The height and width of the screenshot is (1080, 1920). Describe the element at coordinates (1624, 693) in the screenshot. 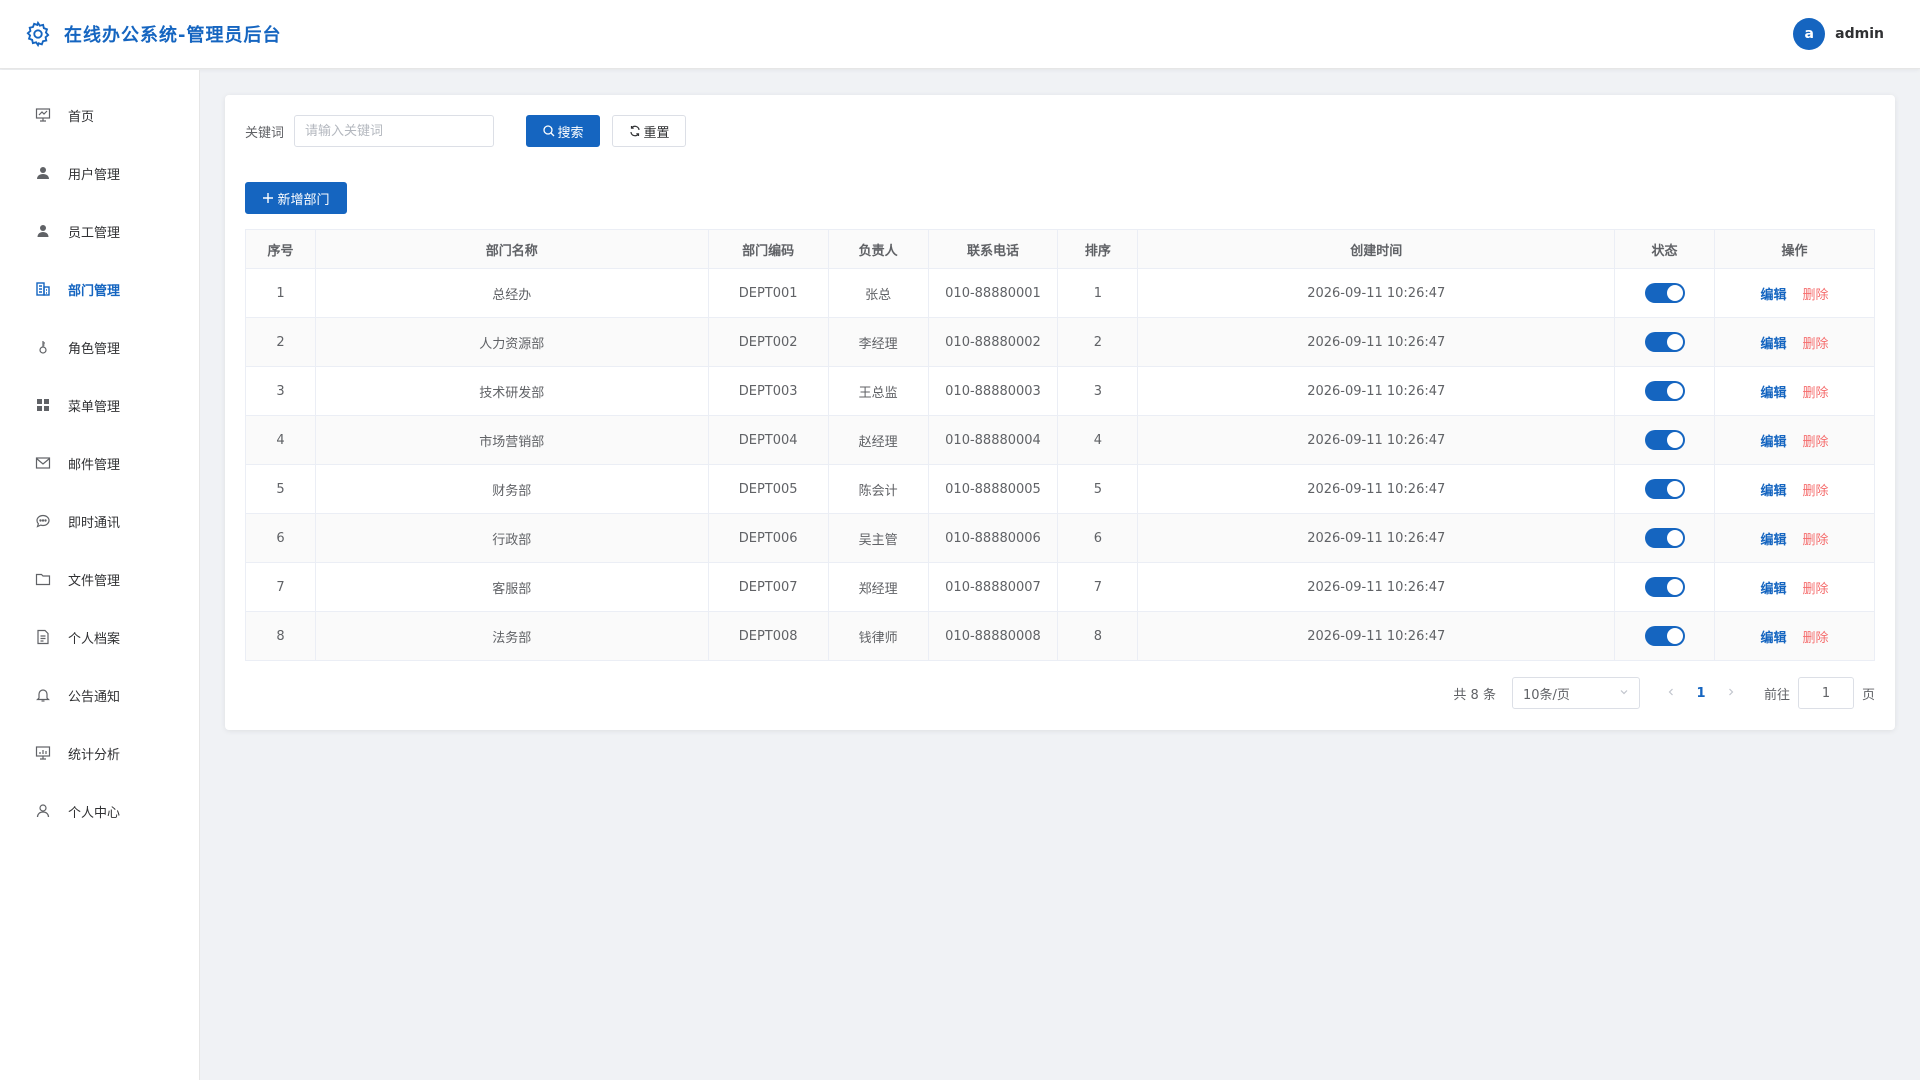

I see `chevron-down-icon` at that location.